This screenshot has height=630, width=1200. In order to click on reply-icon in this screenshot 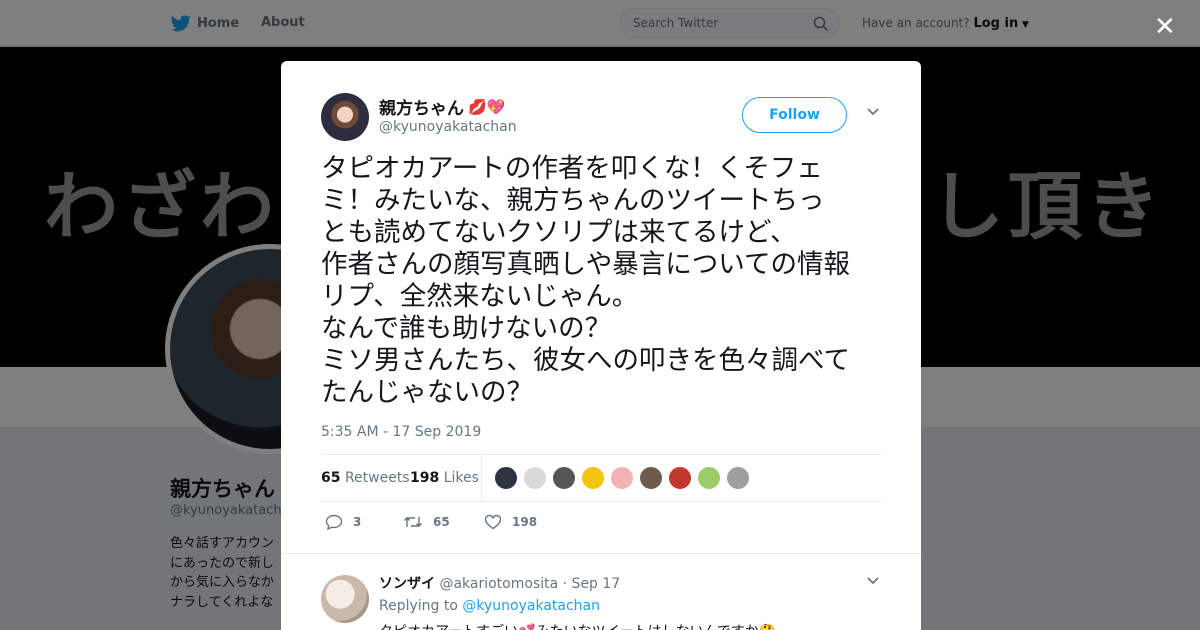, I will do `click(334, 522)`.